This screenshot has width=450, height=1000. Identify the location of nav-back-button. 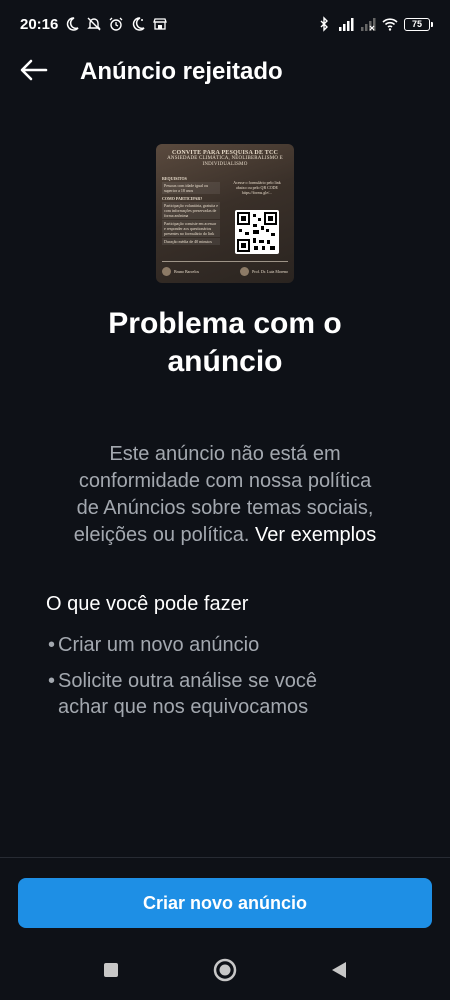
(339, 973).